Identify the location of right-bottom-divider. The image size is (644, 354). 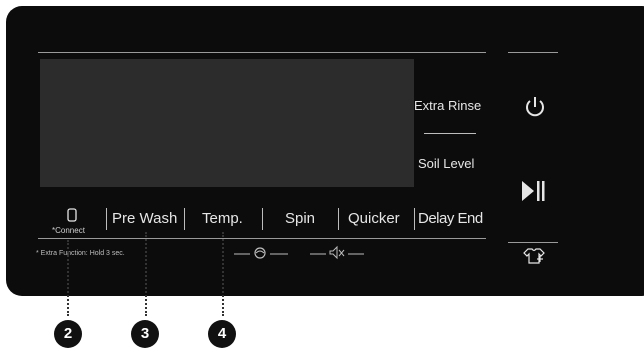
(533, 242).